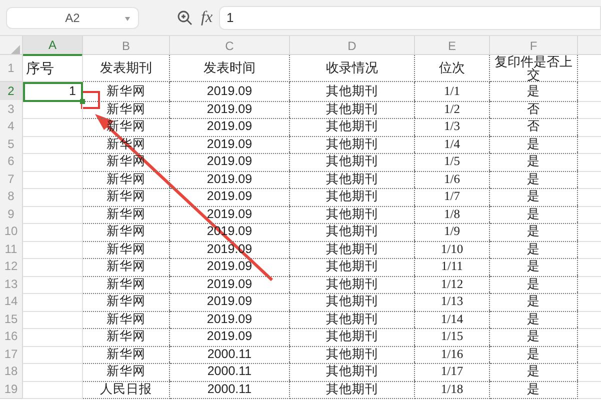  I want to click on header-cell: 序号, so click(53, 68).